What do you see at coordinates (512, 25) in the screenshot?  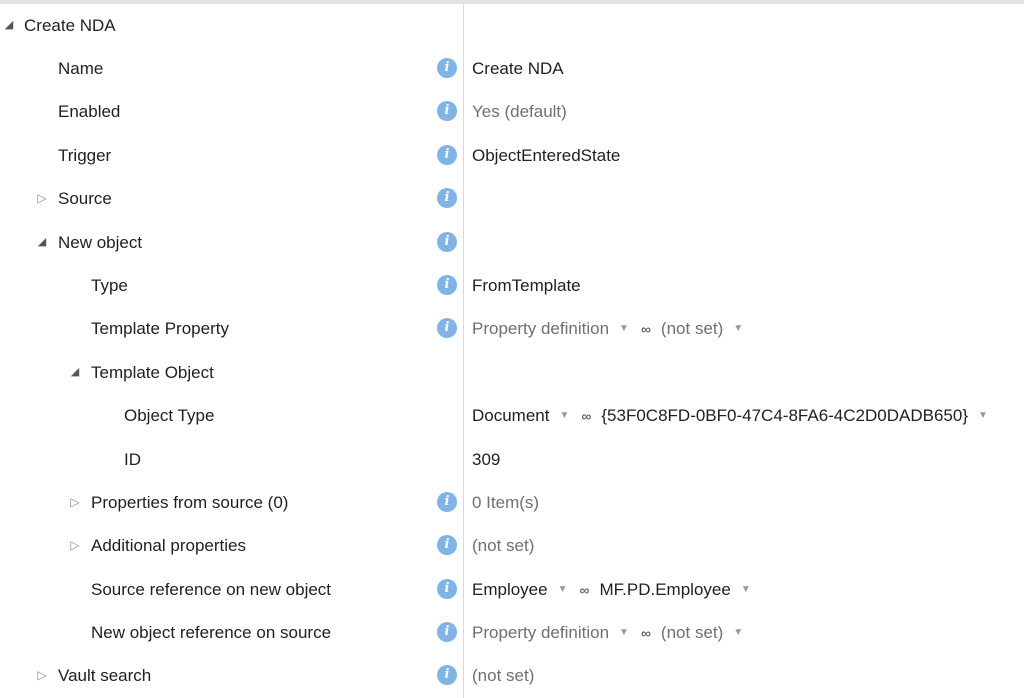 I see `tree-row-create-nda: ◢ Create NDA` at bounding box center [512, 25].